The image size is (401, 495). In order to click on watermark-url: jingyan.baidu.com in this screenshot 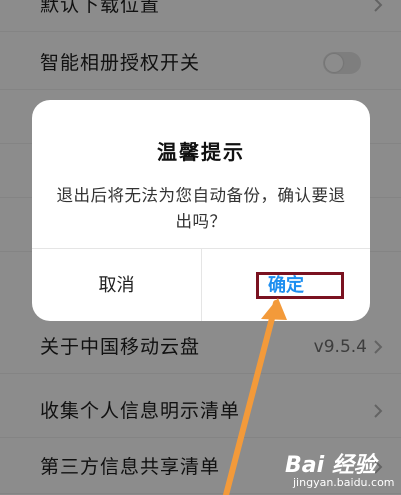, I will do `click(344, 482)`.